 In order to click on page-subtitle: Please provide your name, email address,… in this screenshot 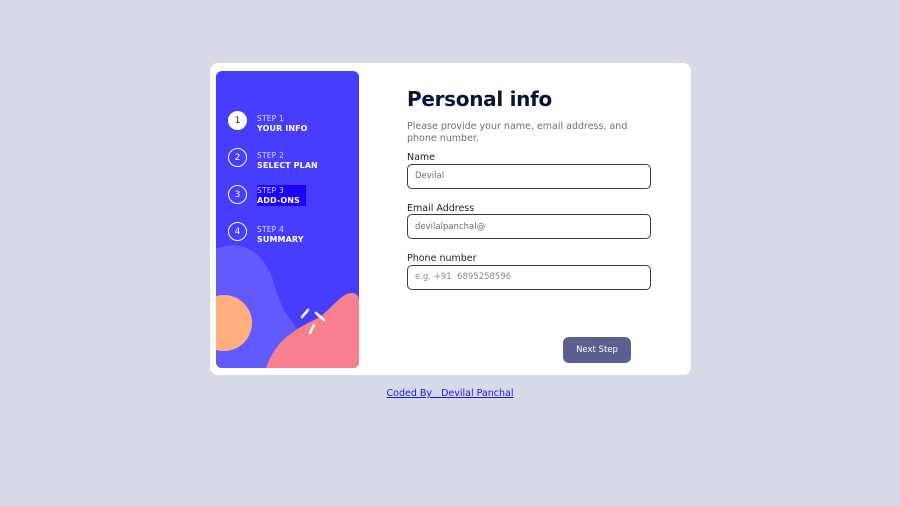, I will do `click(517, 132)`.